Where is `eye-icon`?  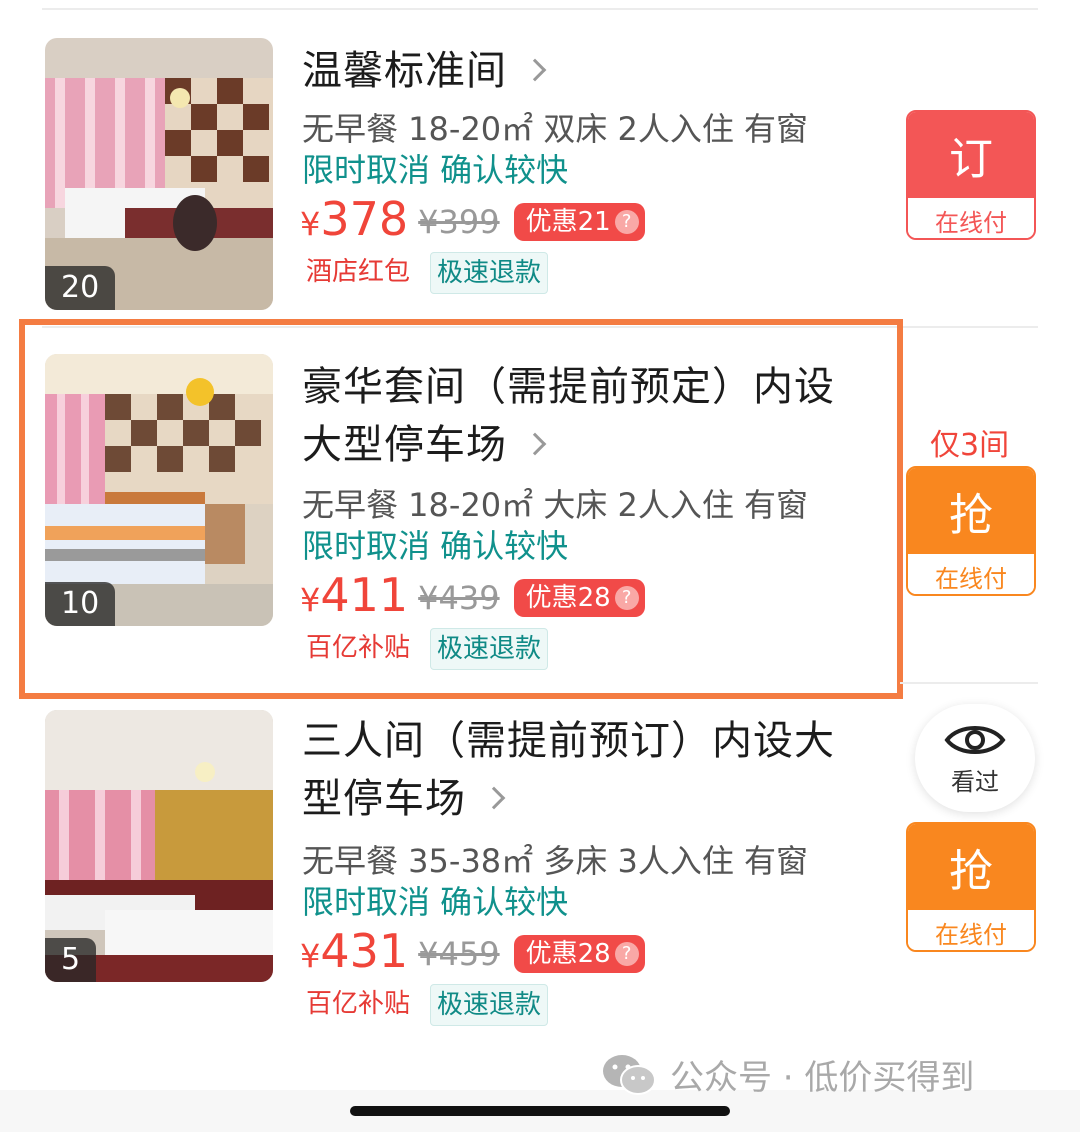
eye-icon is located at coordinates (975, 739).